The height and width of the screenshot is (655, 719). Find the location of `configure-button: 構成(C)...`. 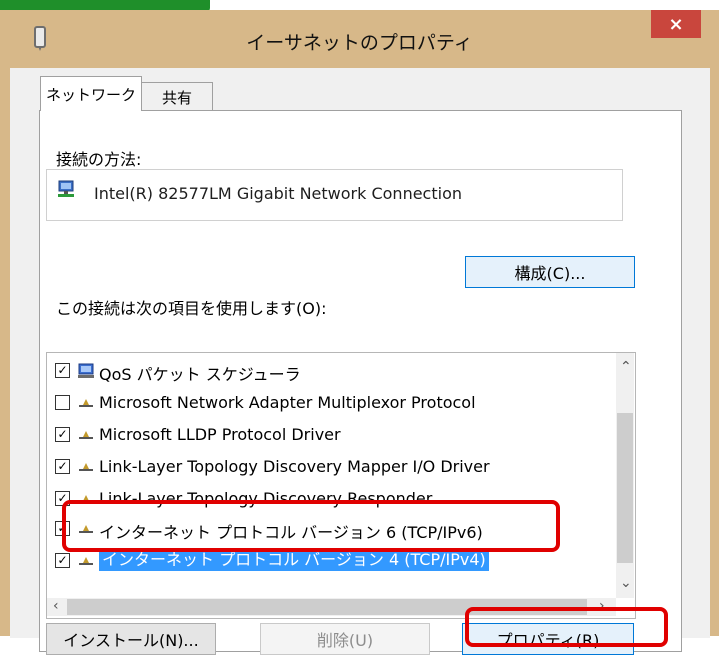

configure-button: 構成(C)... is located at coordinates (550, 272).